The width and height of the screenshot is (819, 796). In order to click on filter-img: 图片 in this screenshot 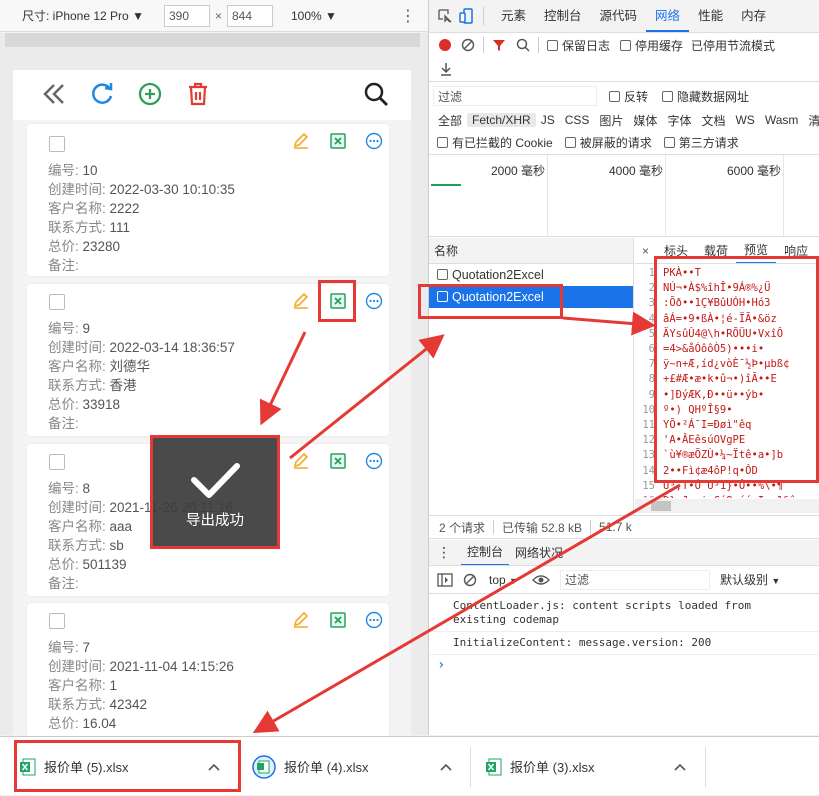, I will do `click(611, 120)`.